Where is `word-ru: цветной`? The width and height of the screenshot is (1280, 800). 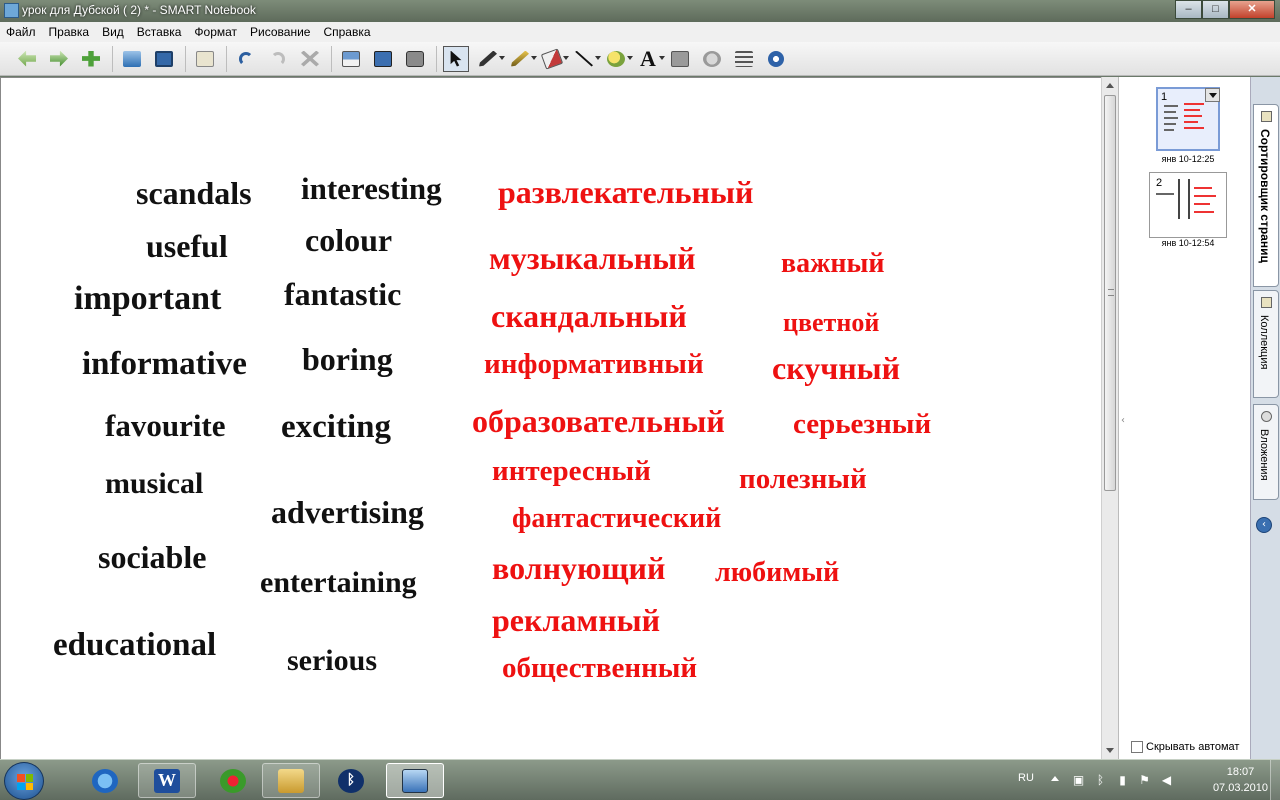
word-ru: цветной is located at coordinates (831, 323).